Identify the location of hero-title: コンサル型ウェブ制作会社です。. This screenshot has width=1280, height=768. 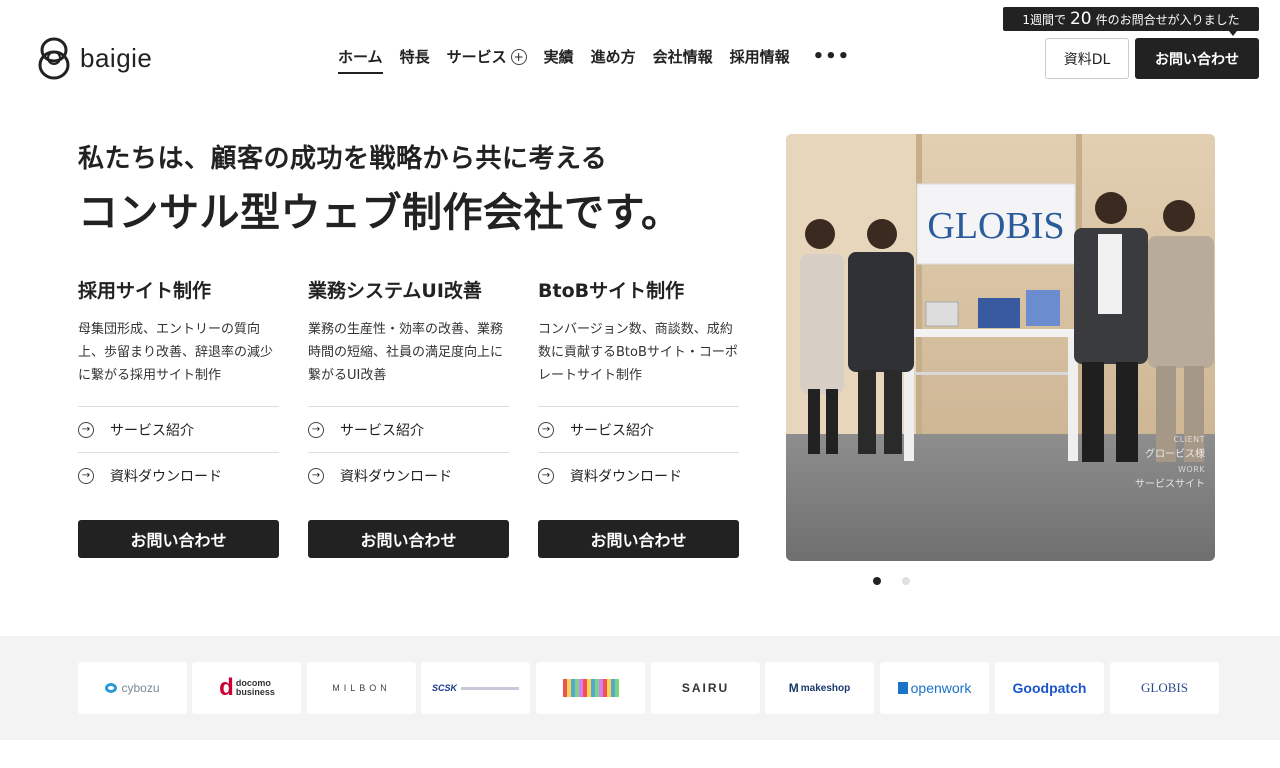
(380, 213).